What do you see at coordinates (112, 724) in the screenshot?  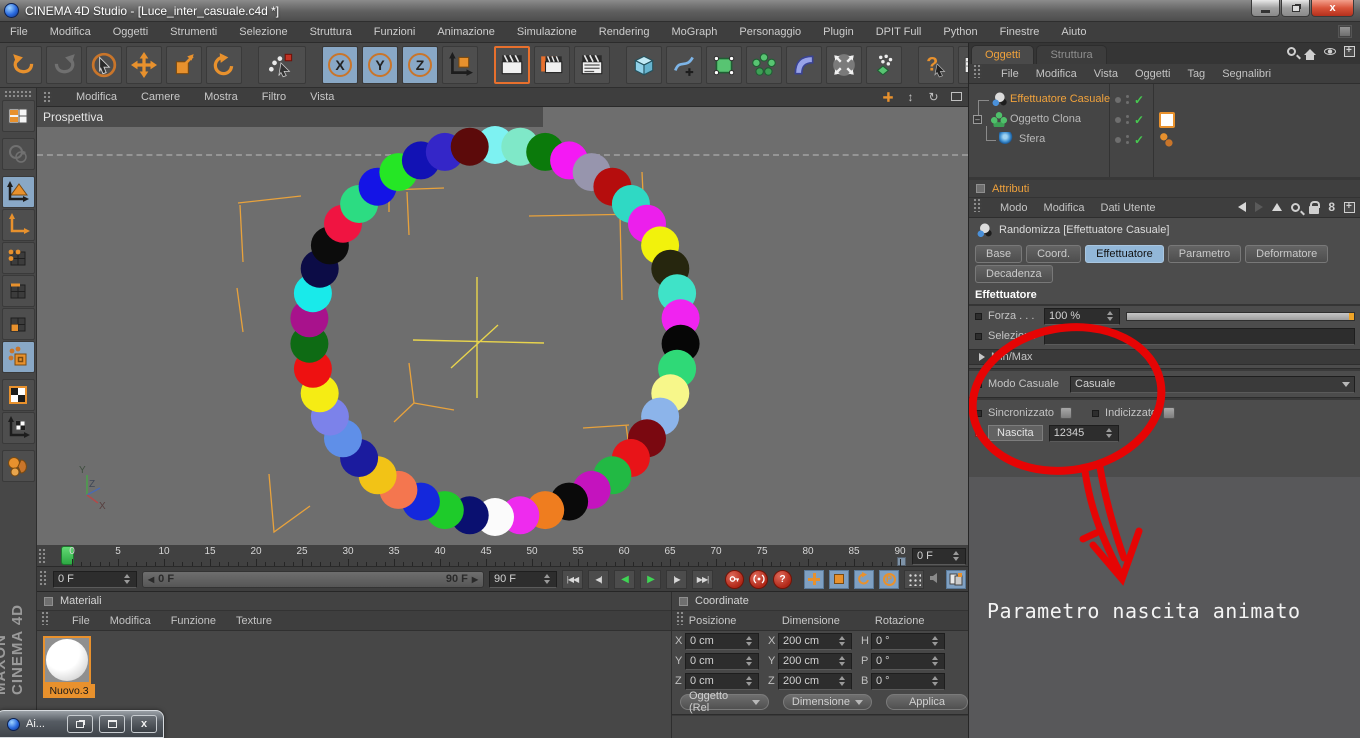 I see `float-maximize-button` at bounding box center [112, 724].